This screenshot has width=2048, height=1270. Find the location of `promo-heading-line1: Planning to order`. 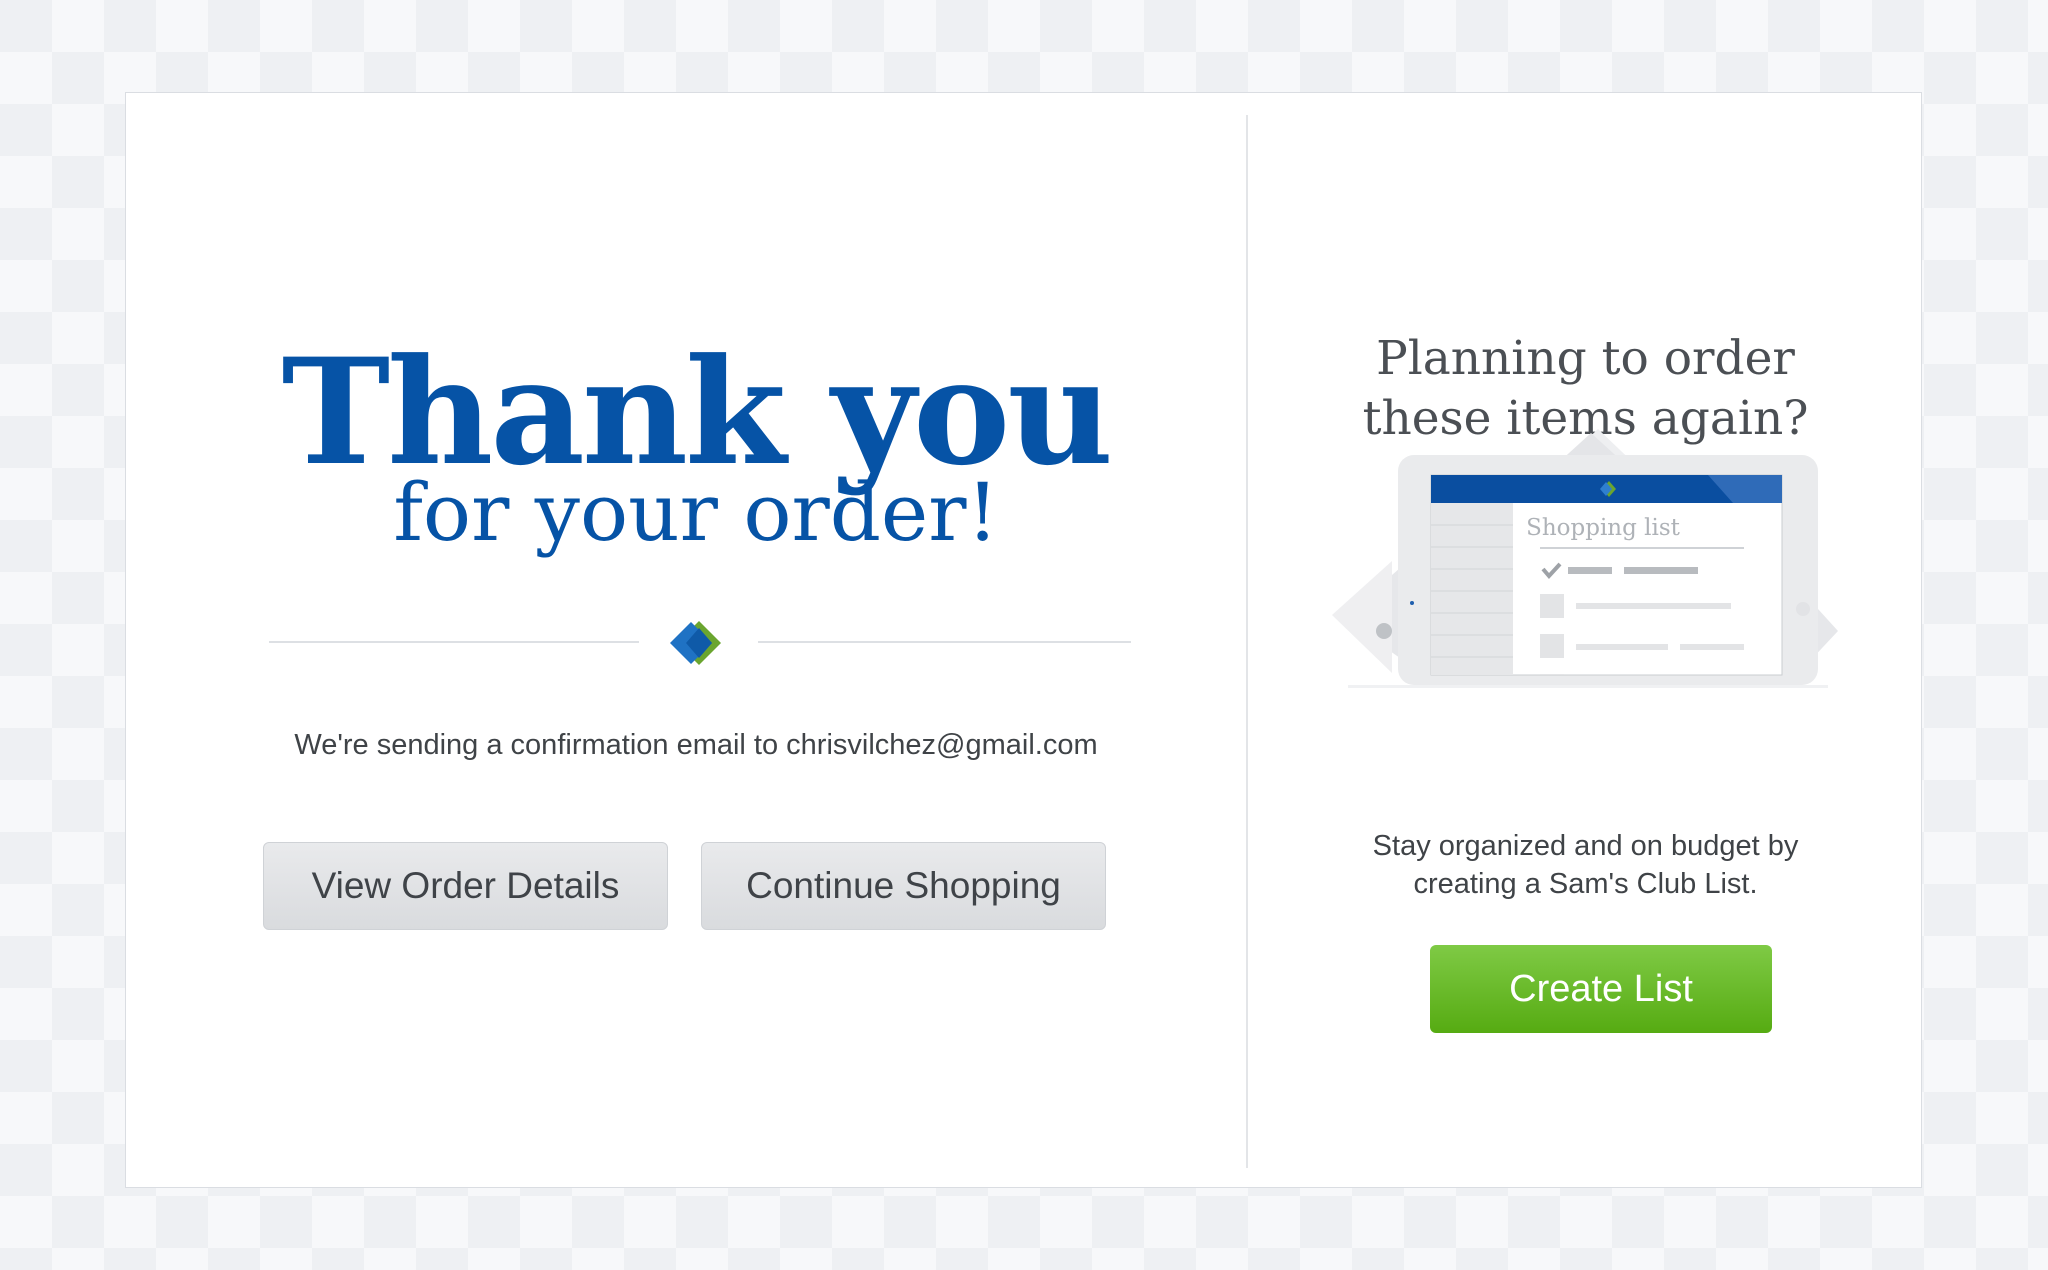

promo-heading-line1: Planning to order is located at coordinates (1585, 358).